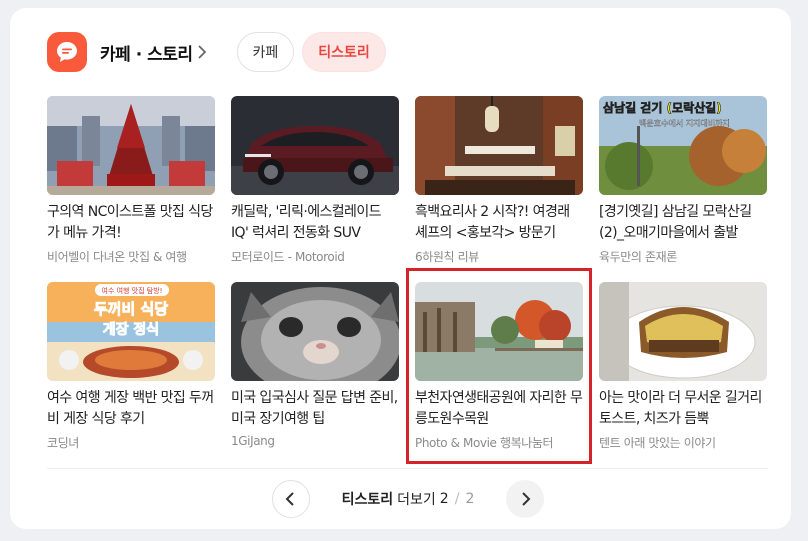 This screenshot has width=808, height=541. I want to click on divider, so click(407, 468).